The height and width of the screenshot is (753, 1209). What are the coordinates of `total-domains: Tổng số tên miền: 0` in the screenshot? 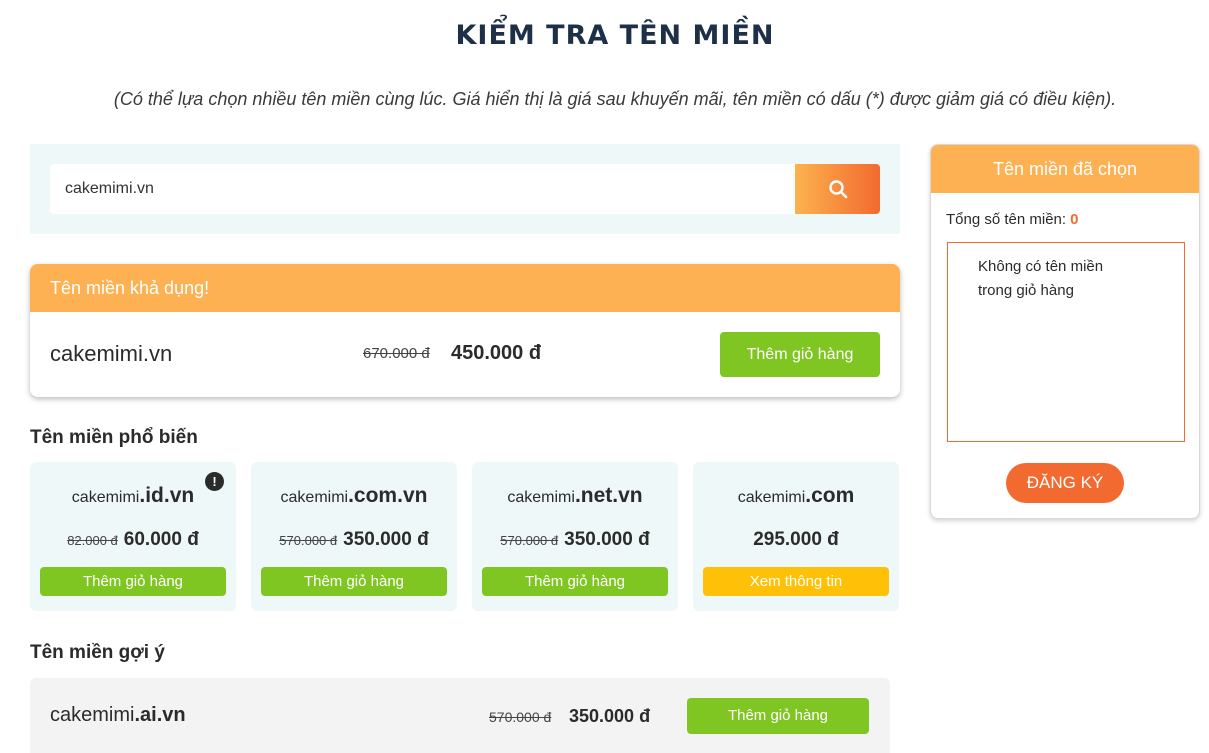 It's located at (1012, 219).